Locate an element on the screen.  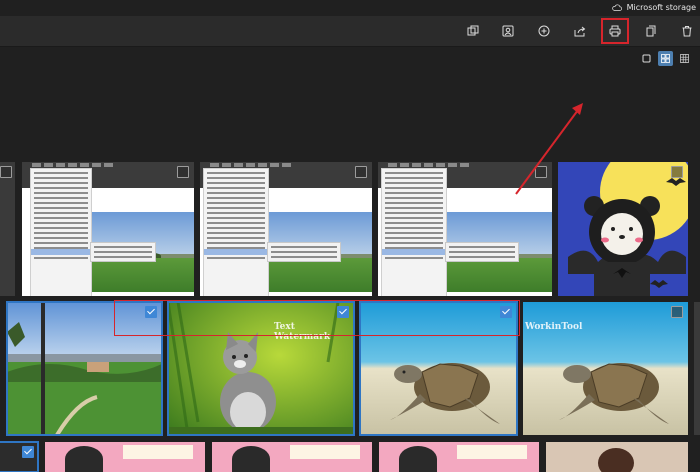
print-button is located at coordinates (615, 31).